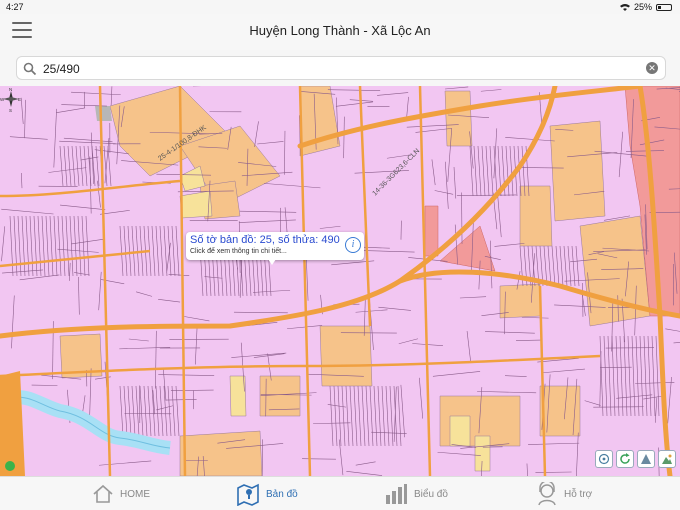 The width and height of the screenshot is (680, 510). Describe the element at coordinates (340, 7) in the screenshot. I see `status-bar: 4:27 25%` at that location.